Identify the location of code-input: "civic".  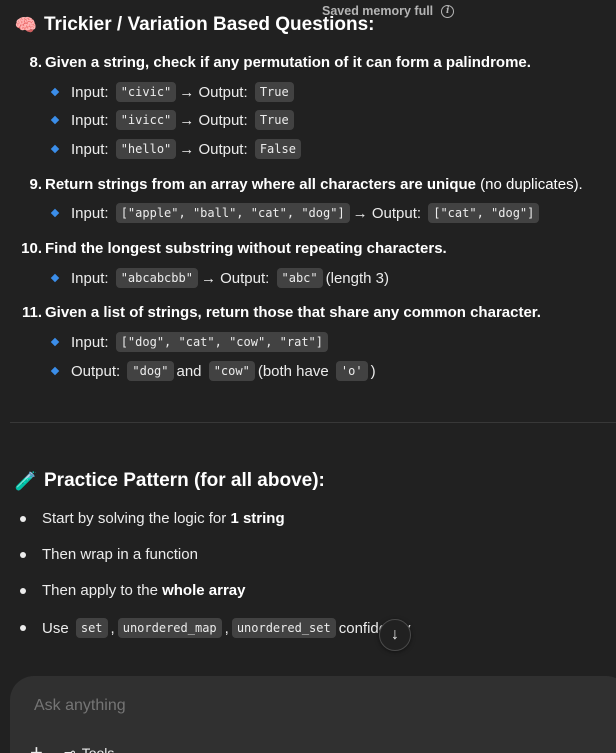
(146, 92).